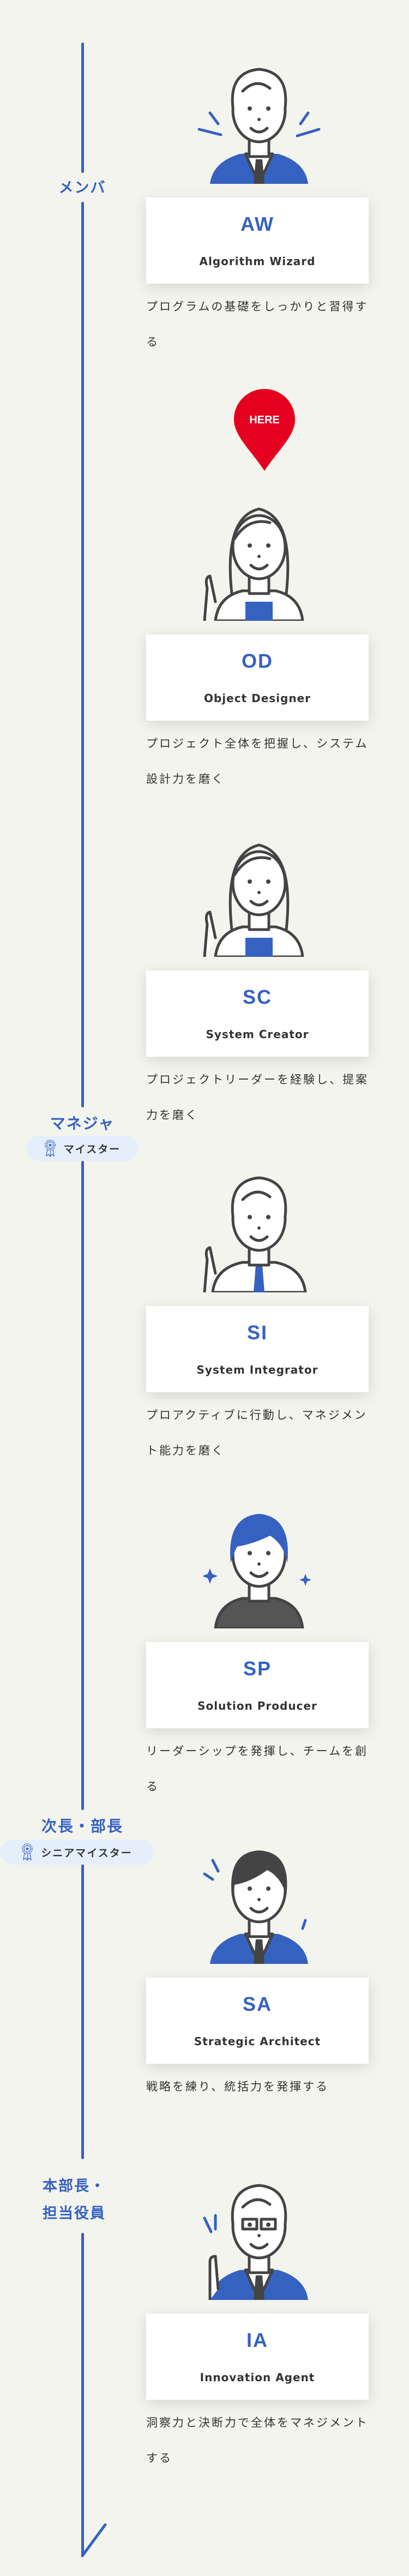 Image resolution: width=409 pixels, height=2576 pixels. Describe the element at coordinates (257, 1706) in the screenshot. I see `role-title: Solution Producer` at that location.